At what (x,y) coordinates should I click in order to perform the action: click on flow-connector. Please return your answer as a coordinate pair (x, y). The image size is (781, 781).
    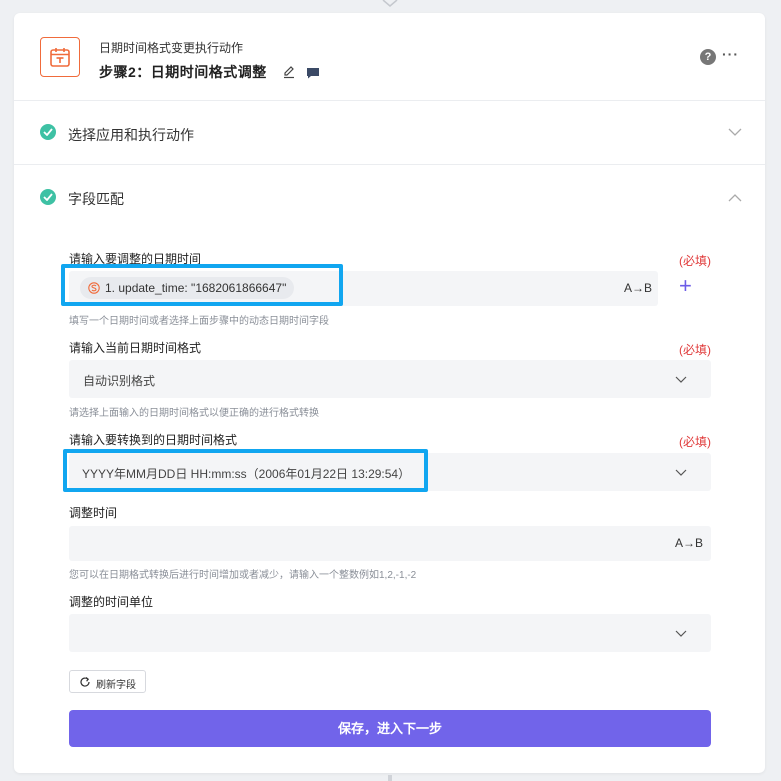
    Looking at the image, I should click on (390, 778).